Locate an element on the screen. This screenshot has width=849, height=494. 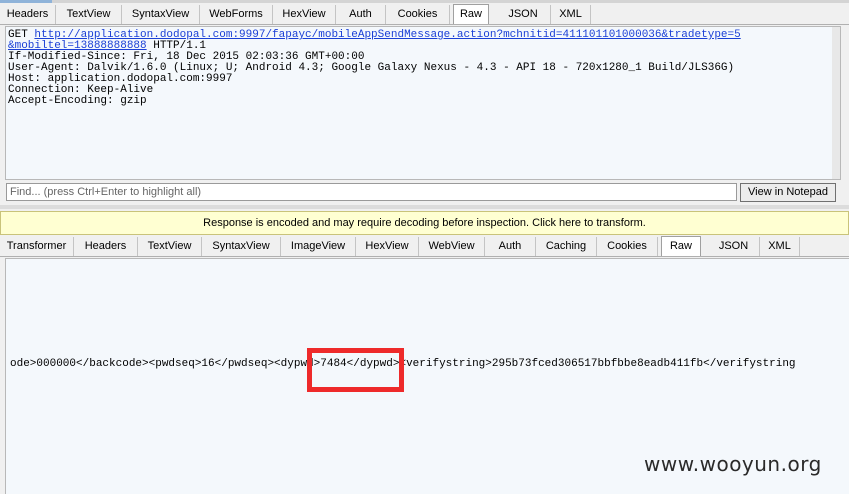
response-tab-xml: XML is located at coordinates (780, 246).